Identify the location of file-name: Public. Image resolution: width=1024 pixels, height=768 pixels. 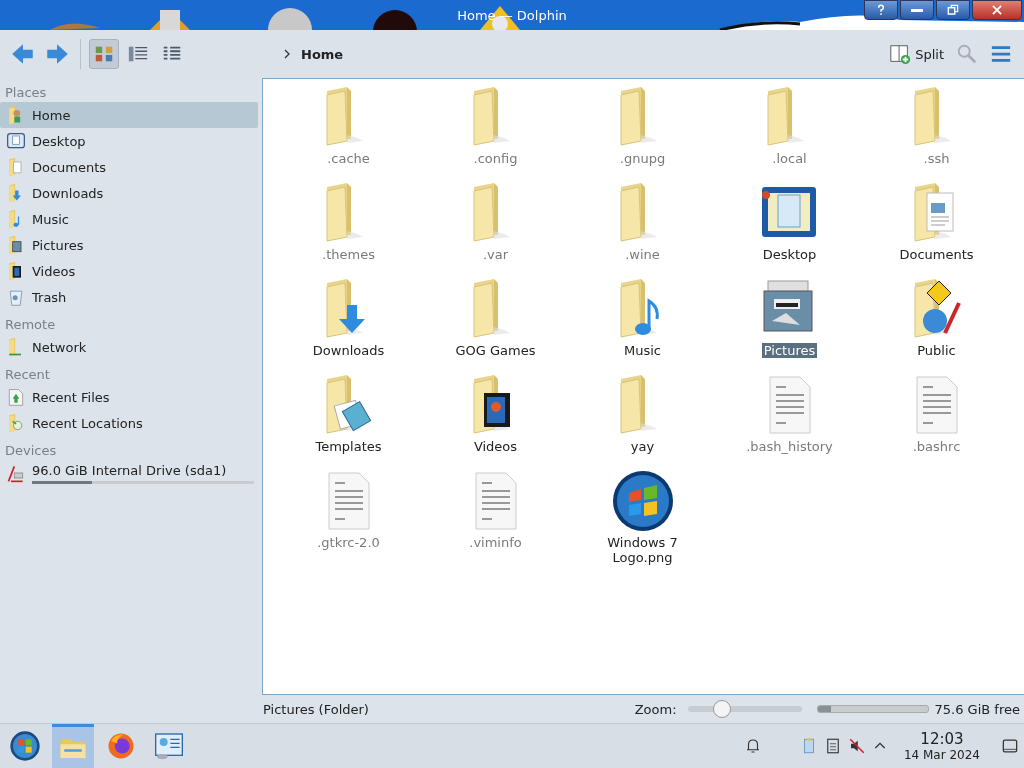
(936, 350).